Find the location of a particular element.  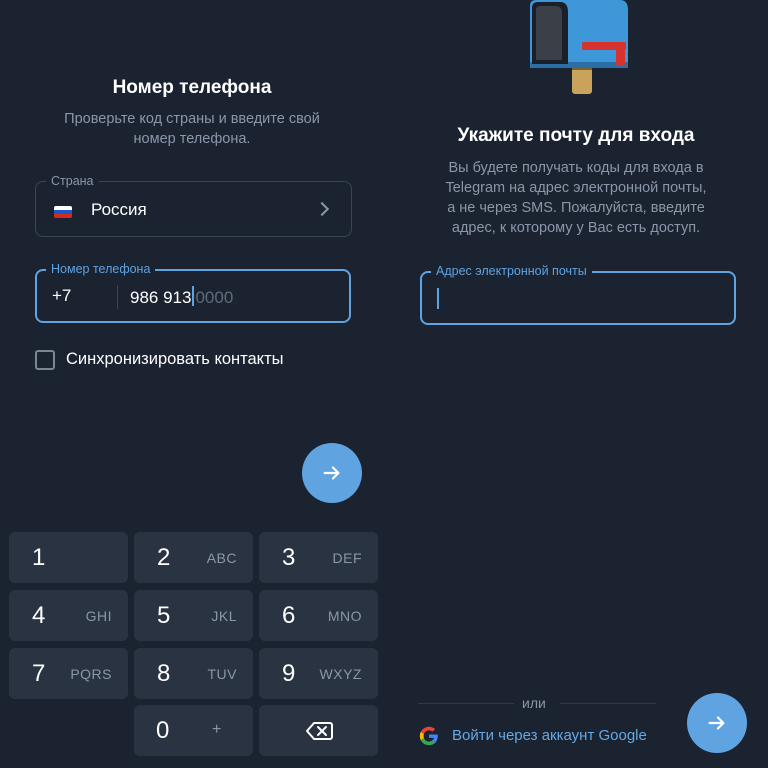

key-digit: 3 is located at coordinates (289, 557).